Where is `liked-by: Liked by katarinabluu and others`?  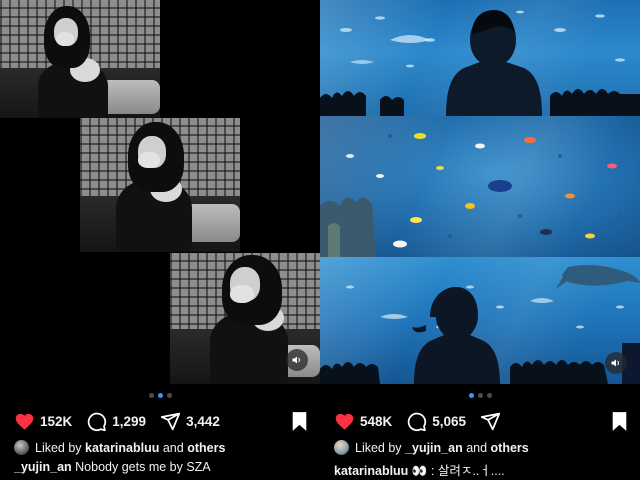 liked-by: Liked by katarinabluu and others is located at coordinates (163, 447).